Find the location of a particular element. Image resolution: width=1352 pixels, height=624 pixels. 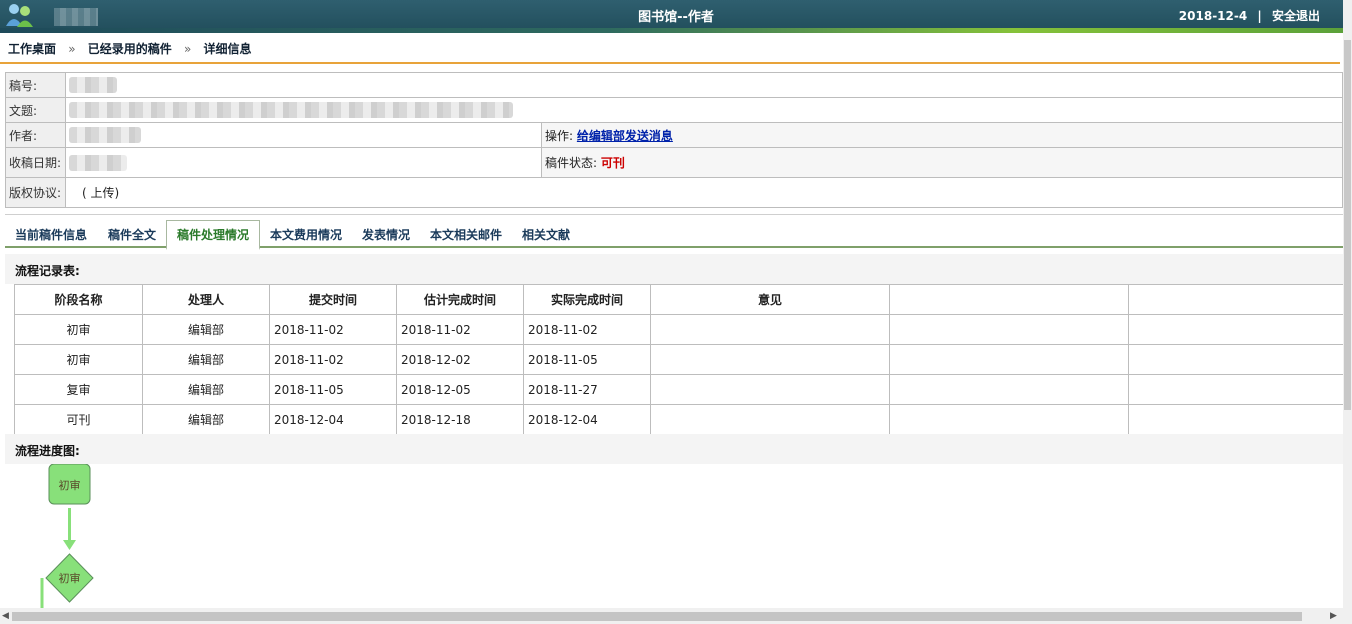

author-value is located at coordinates (303, 135).